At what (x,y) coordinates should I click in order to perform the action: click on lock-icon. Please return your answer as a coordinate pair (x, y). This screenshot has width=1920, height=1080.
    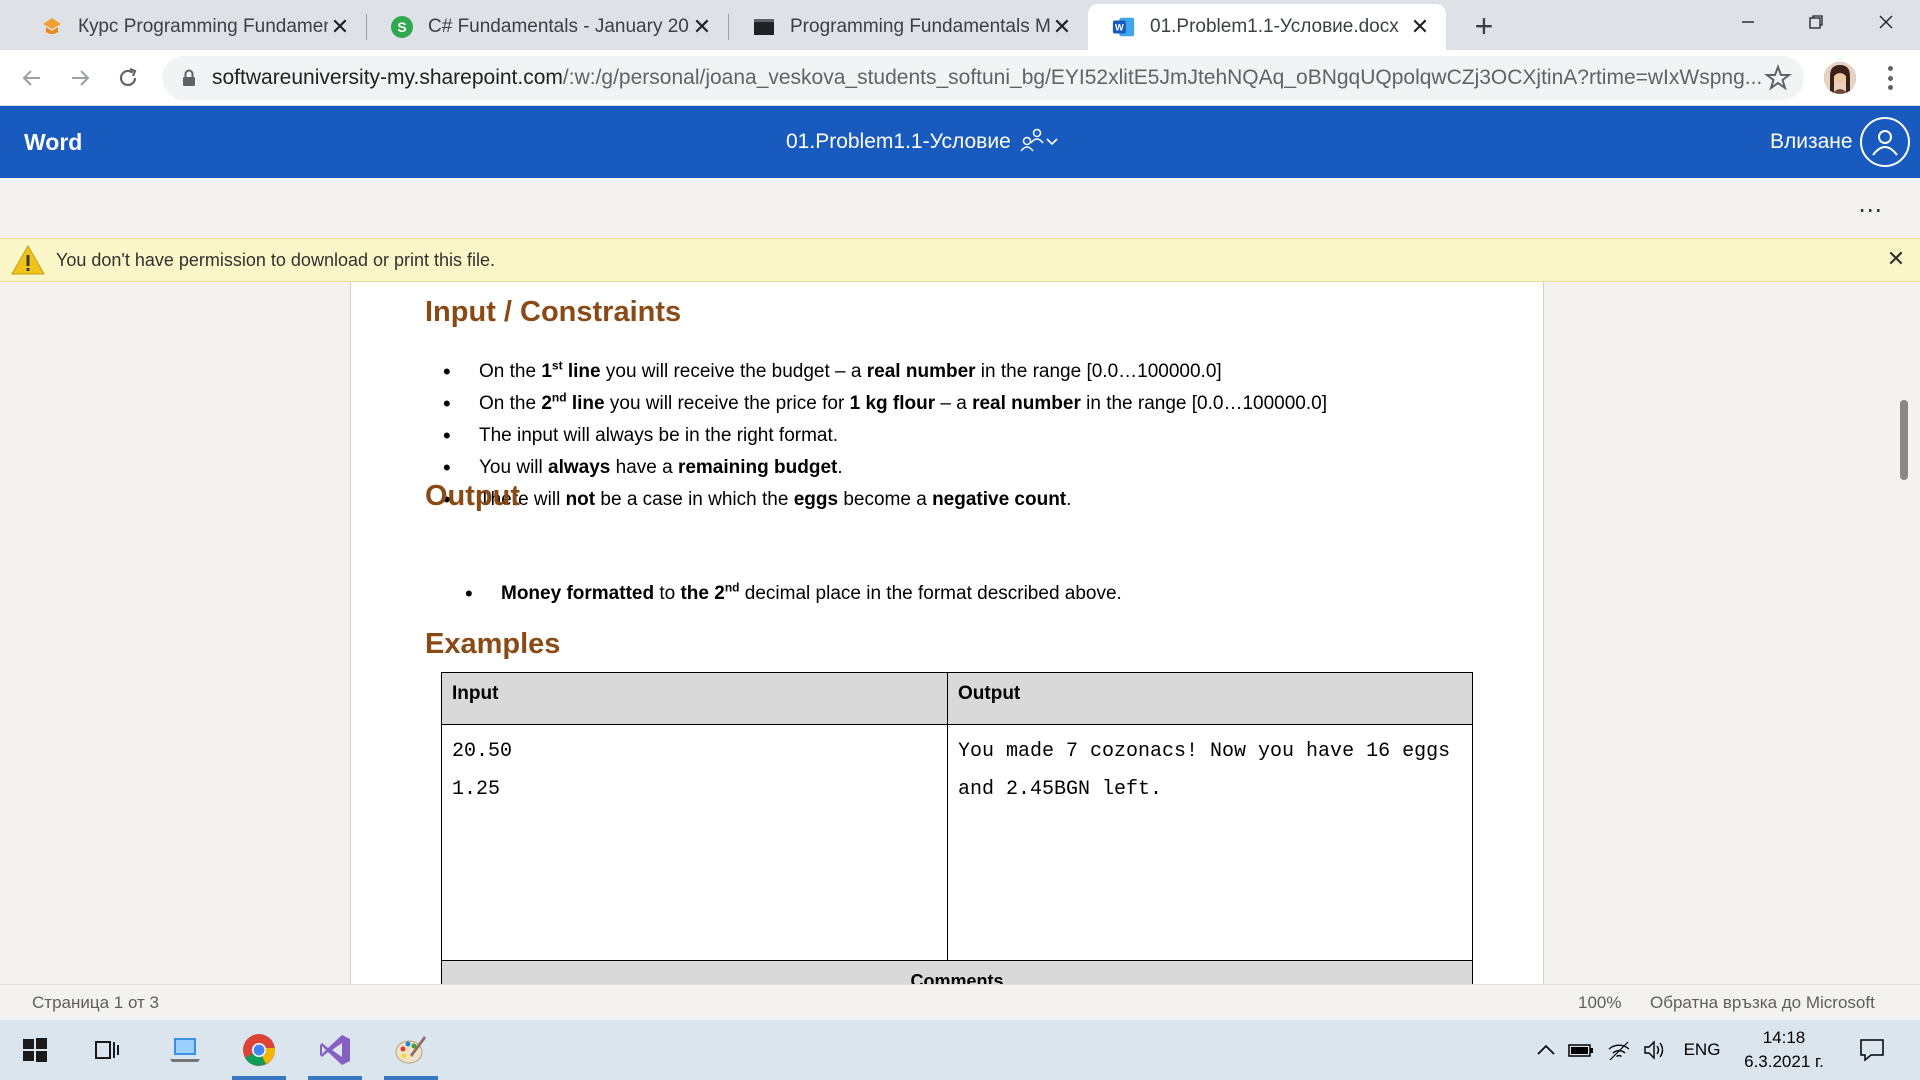
    Looking at the image, I should click on (189, 78).